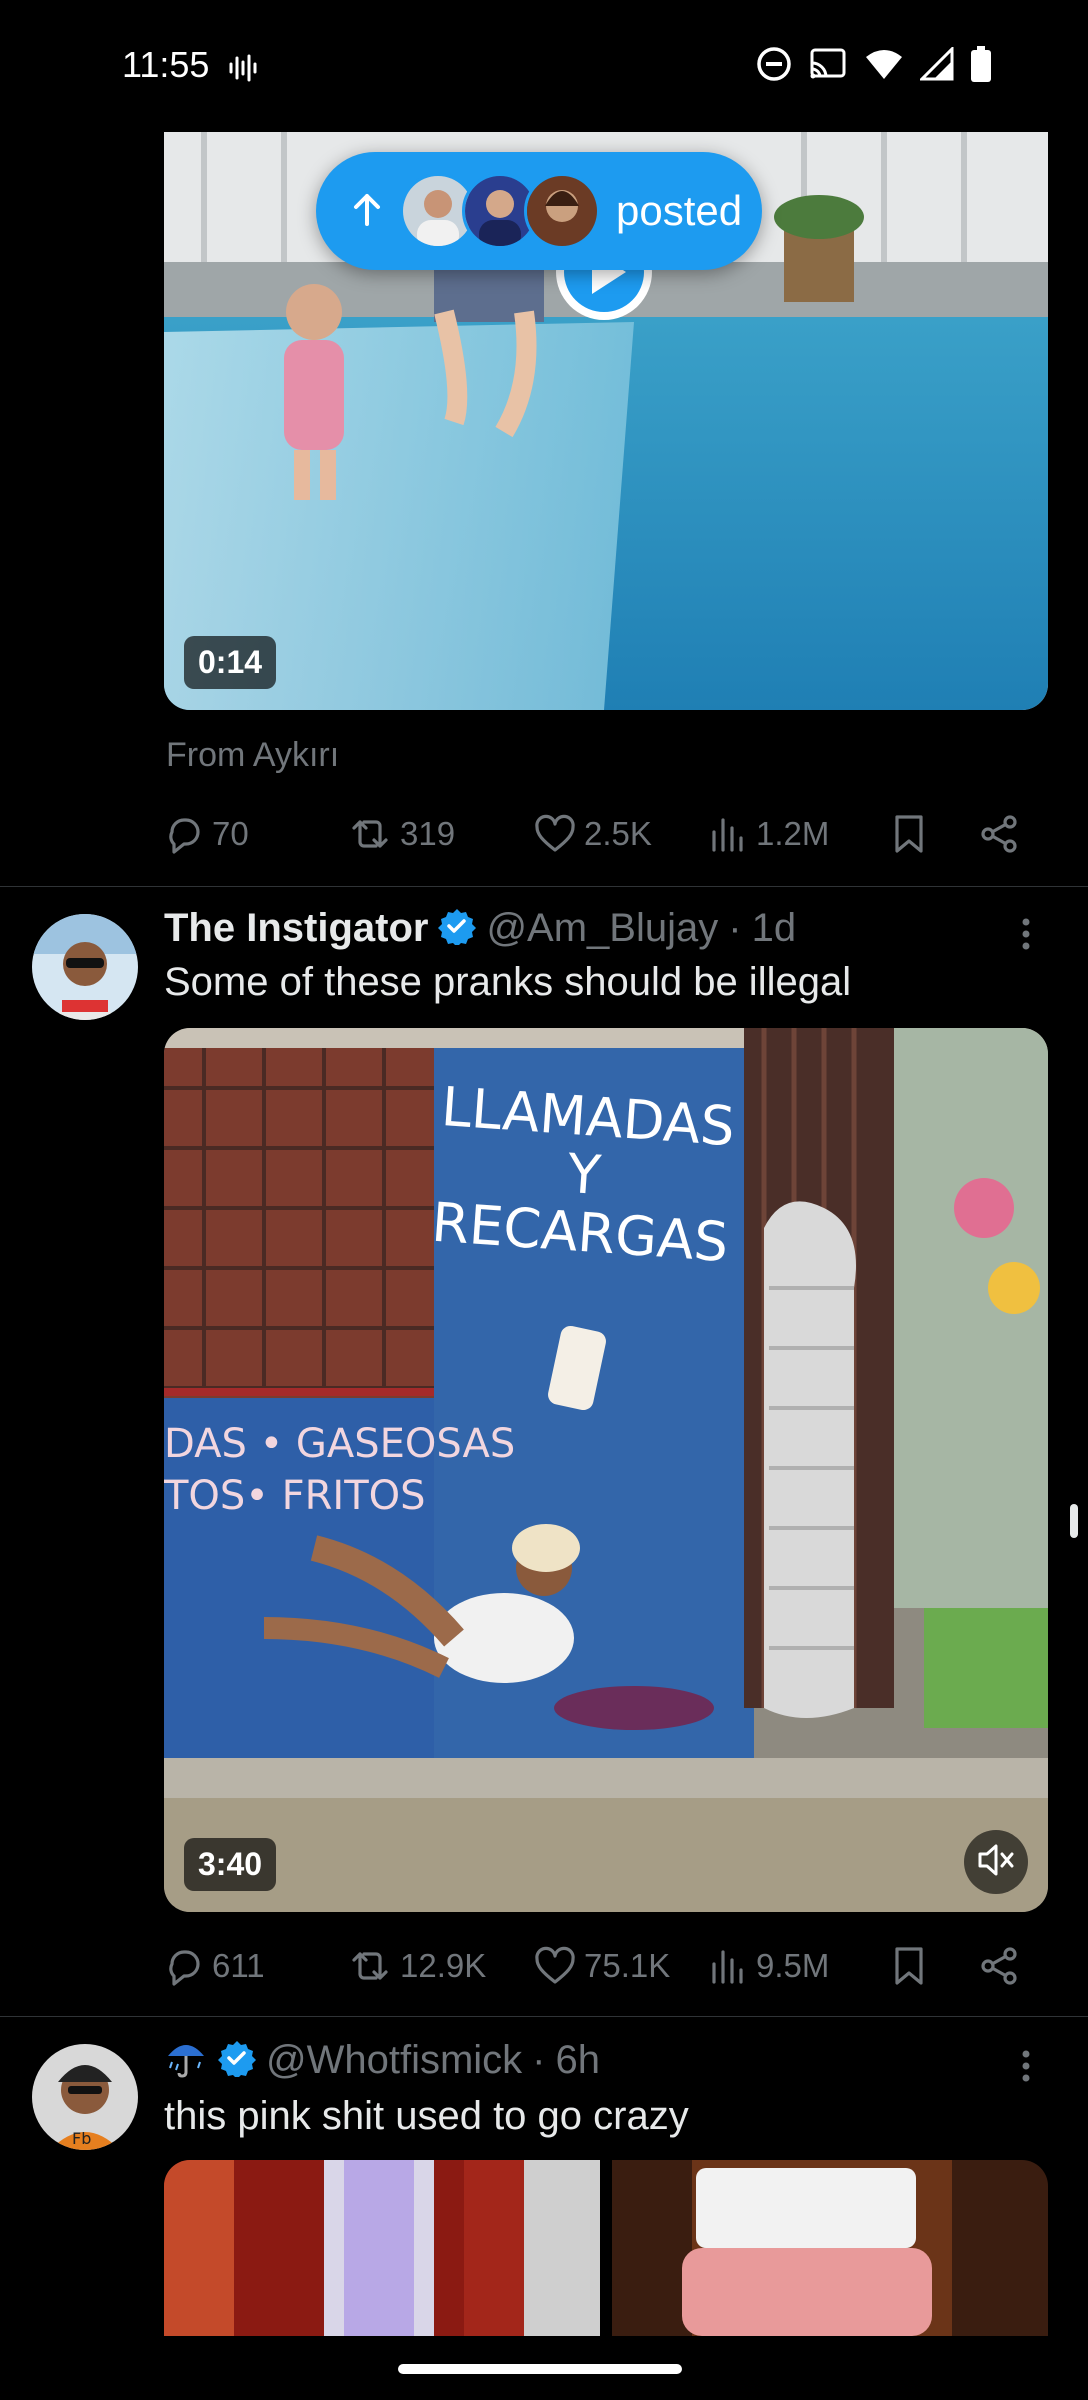 The height and width of the screenshot is (2400, 1088). Describe the element at coordinates (602, 928) in the screenshot. I see `author-handle: @Am_Blujay` at that location.